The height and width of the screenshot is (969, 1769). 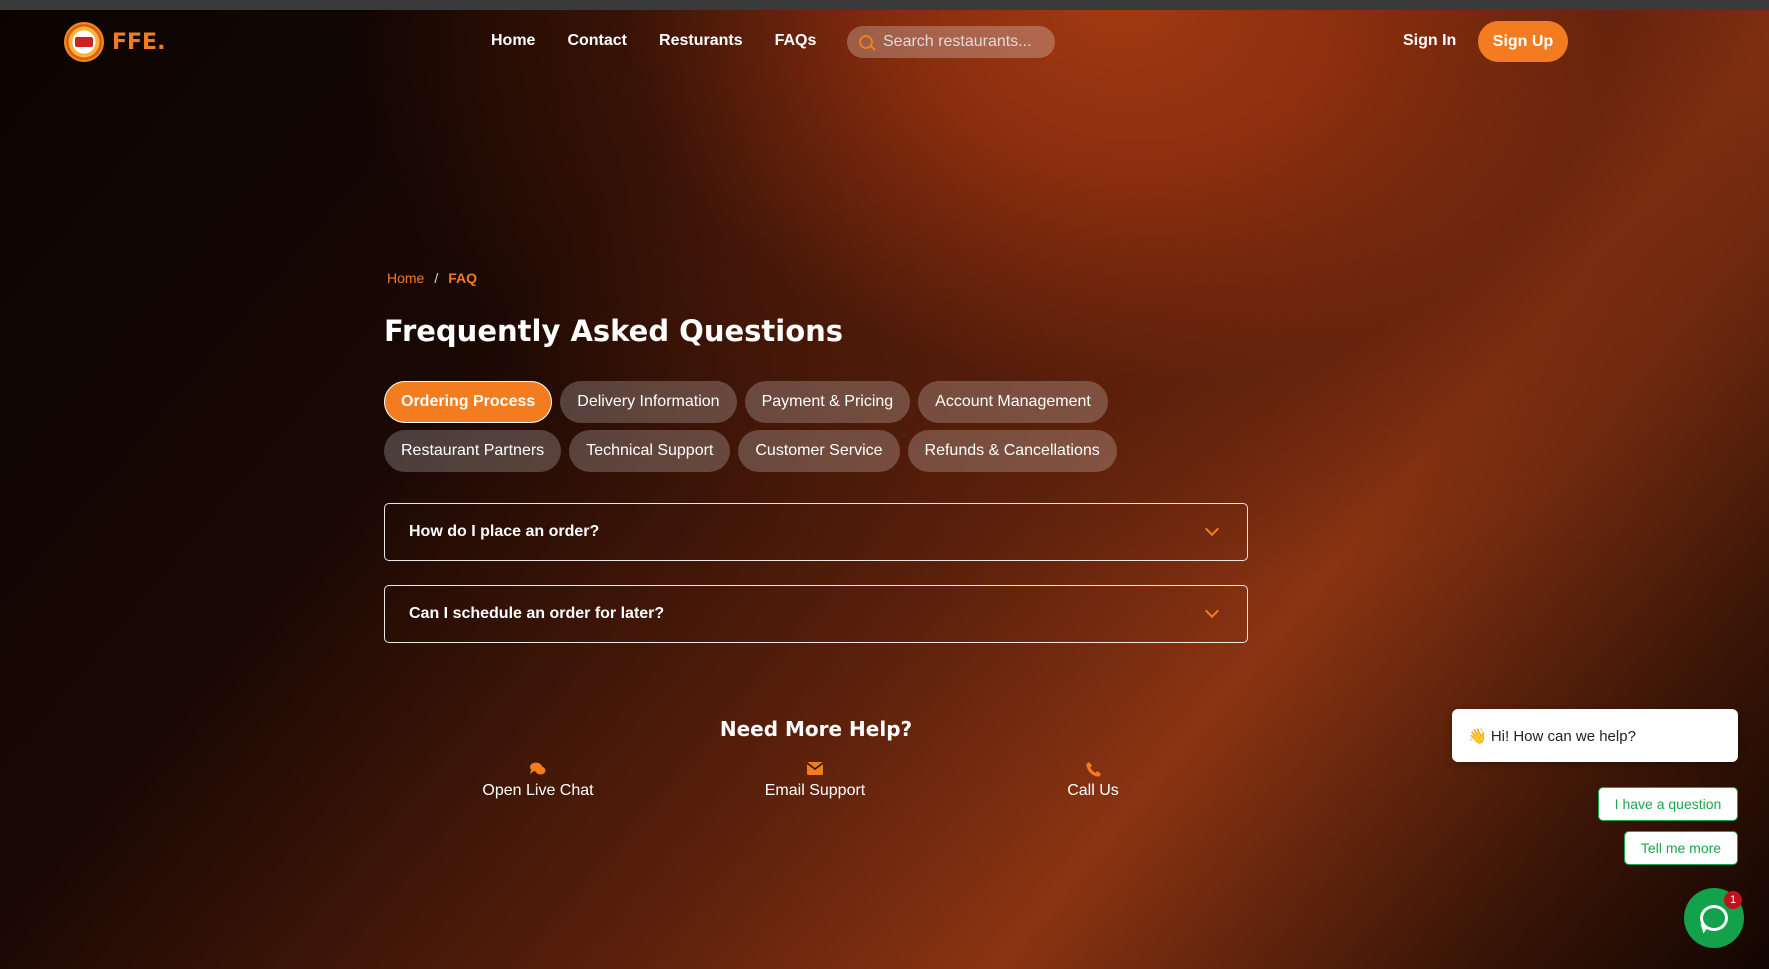 I want to click on nav-contact: Contact, so click(x=597, y=41).